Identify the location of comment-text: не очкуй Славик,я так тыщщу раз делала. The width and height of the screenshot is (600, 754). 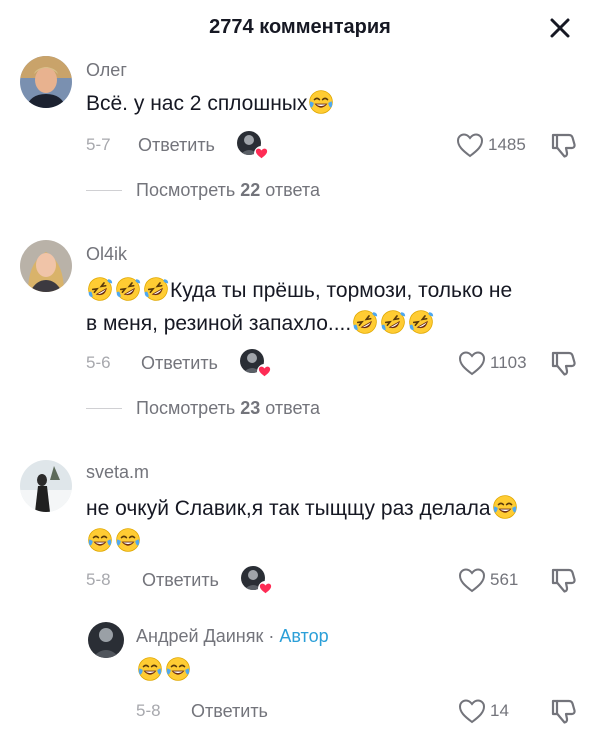
(341, 525).